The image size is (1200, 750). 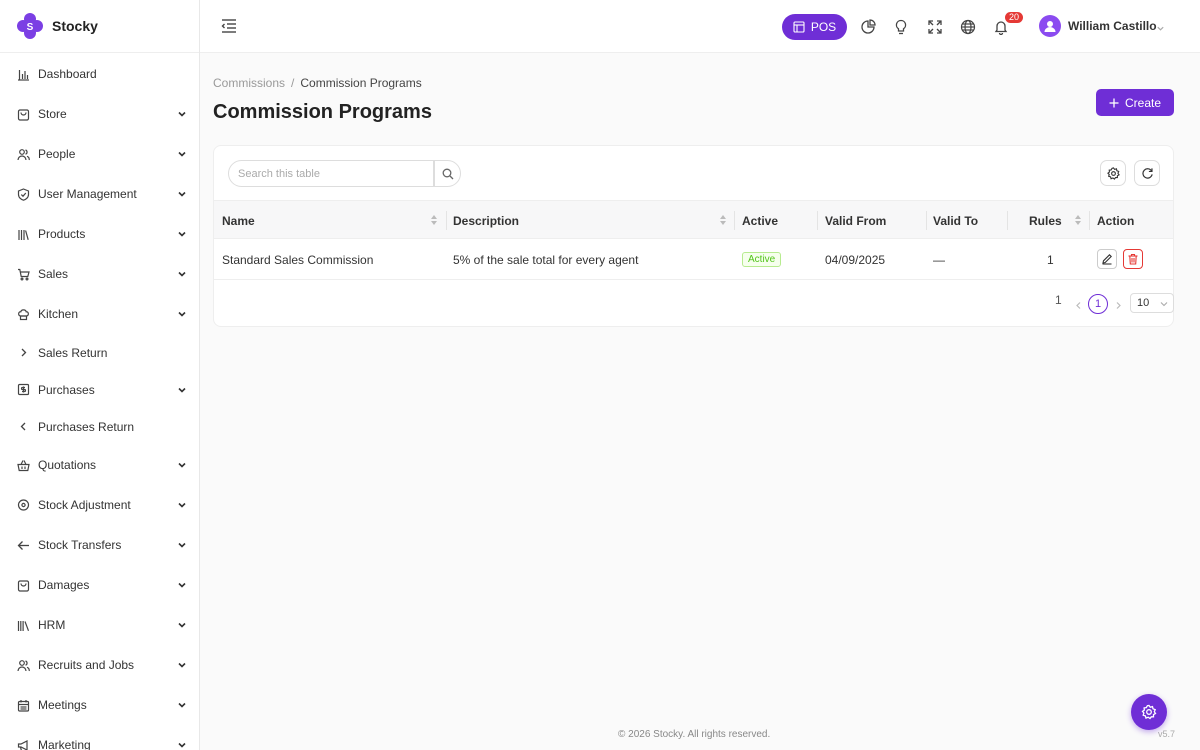 What do you see at coordinates (249, 83) in the screenshot?
I see `breadcrumb-parent: Commissions` at bounding box center [249, 83].